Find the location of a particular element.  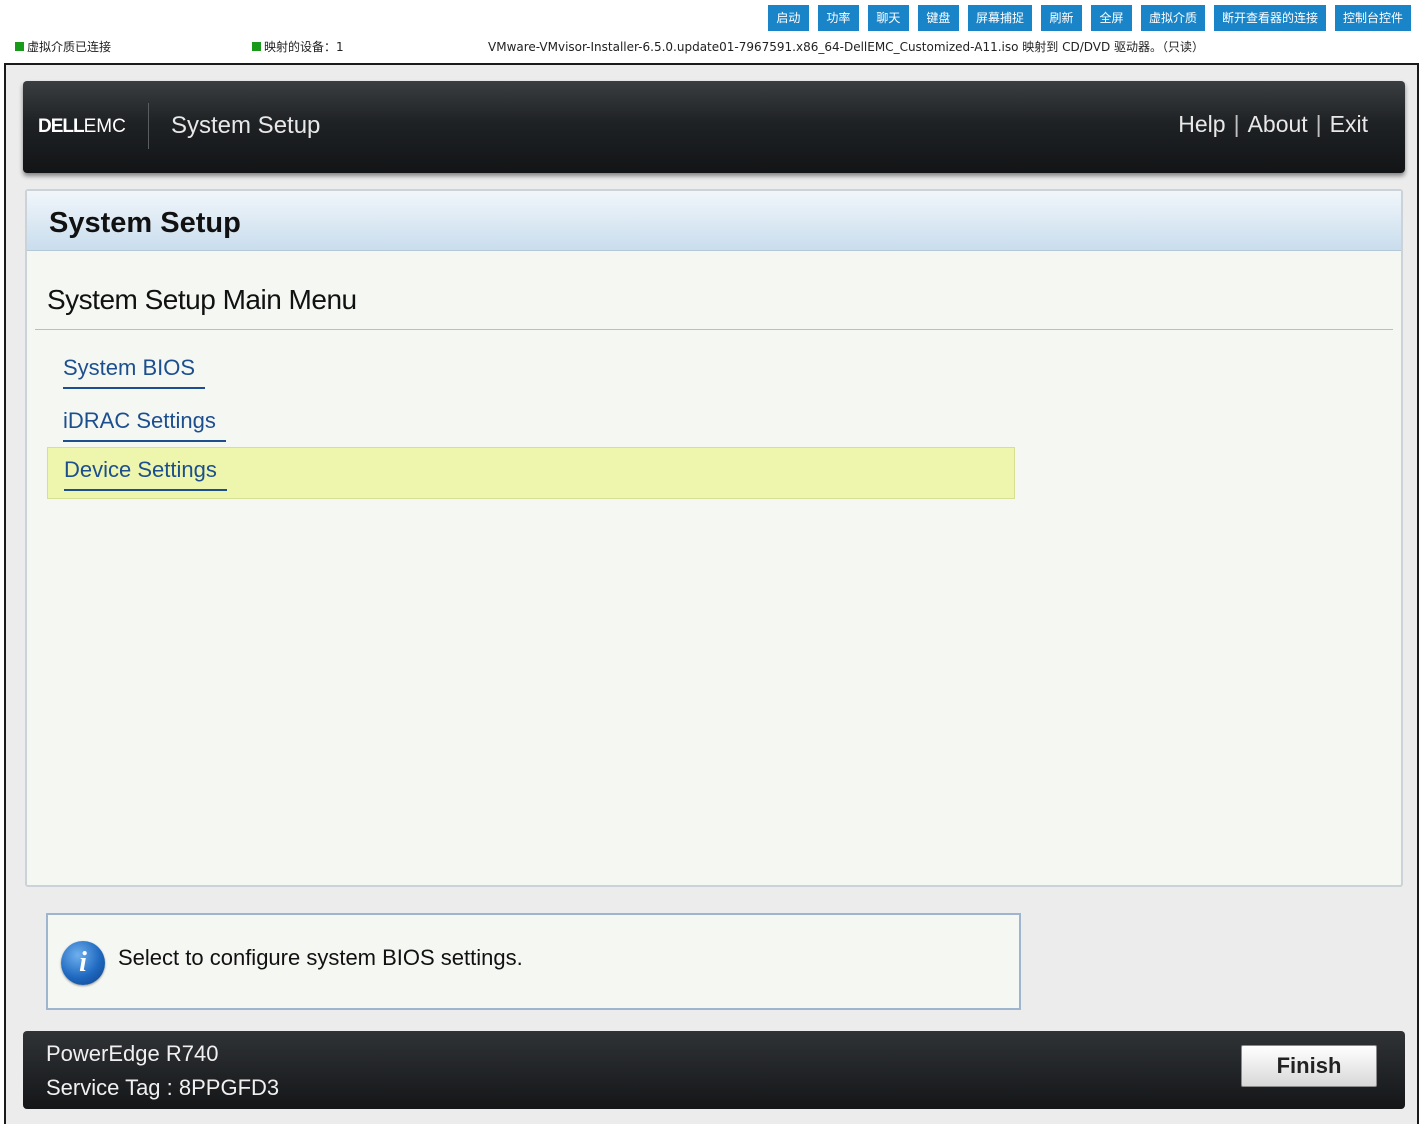

mapped-indicator-icon is located at coordinates (256, 46).